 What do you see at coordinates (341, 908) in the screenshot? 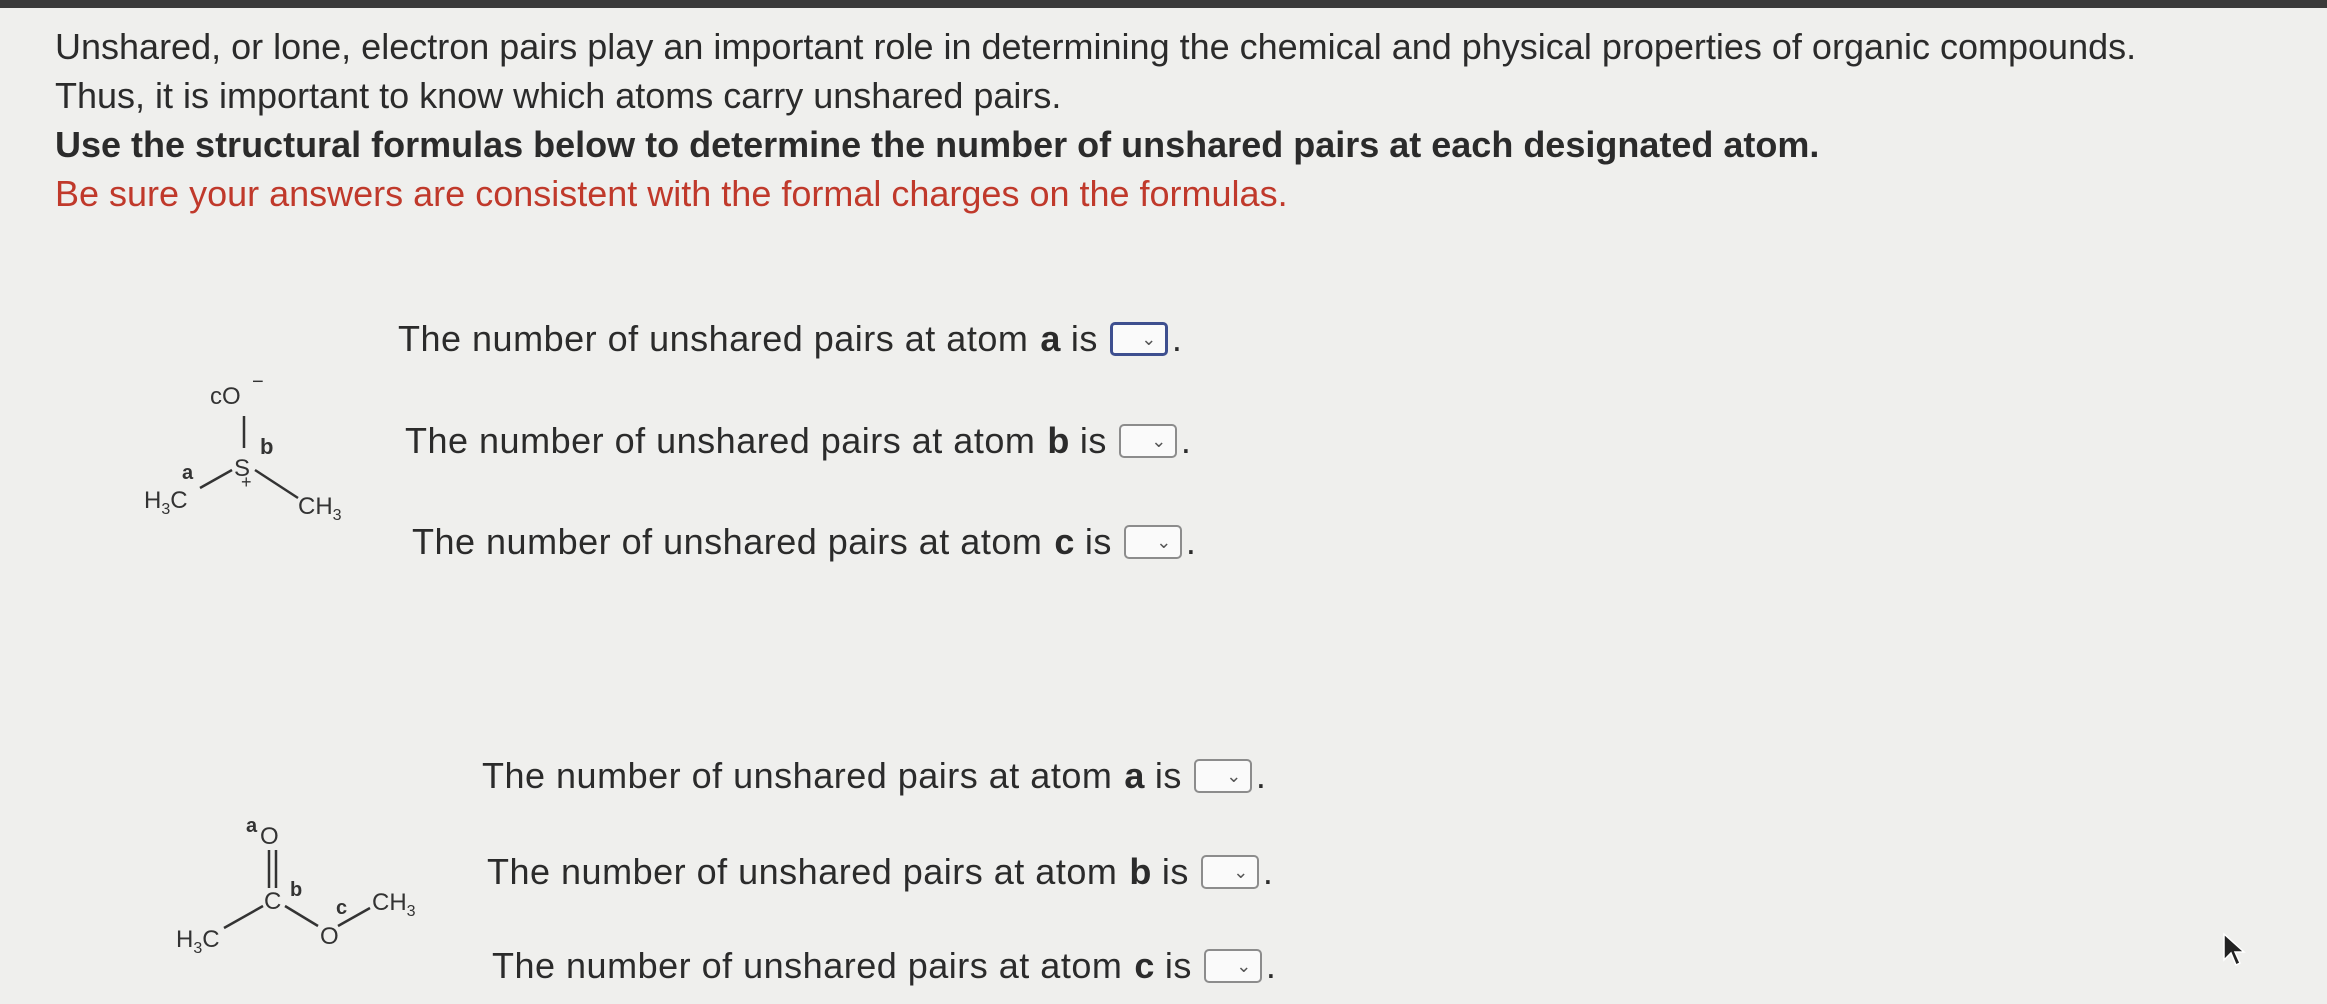
I see `atom-c-label: c` at bounding box center [341, 908].